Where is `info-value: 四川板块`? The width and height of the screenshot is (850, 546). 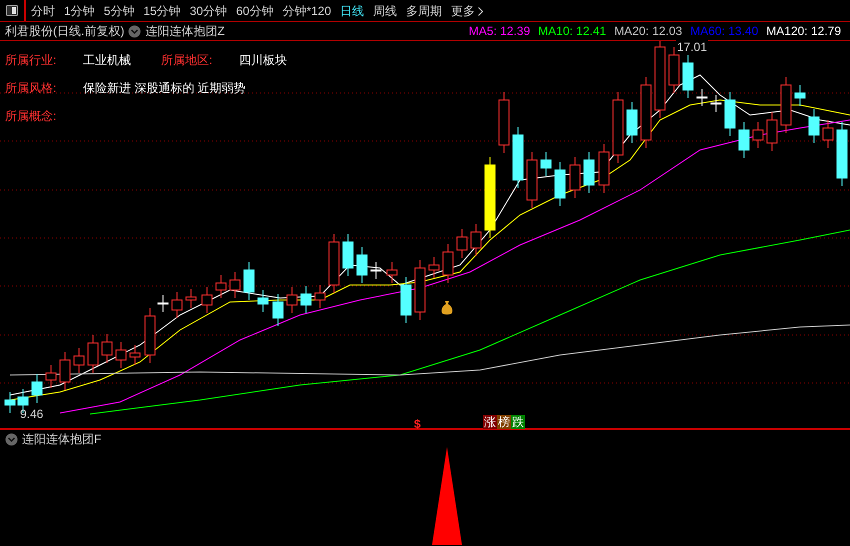 info-value: 四川板块 is located at coordinates (263, 60).